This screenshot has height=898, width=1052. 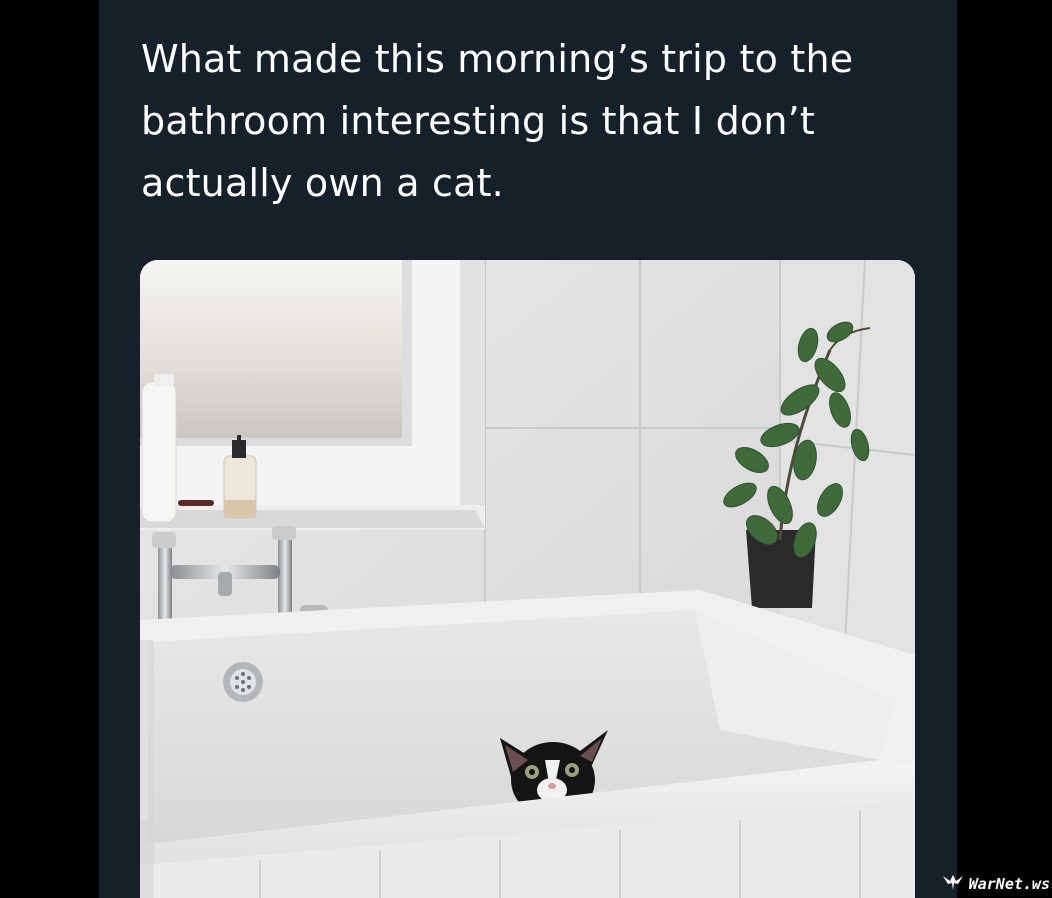 What do you see at coordinates (953, 884) in the screenshot?
I see `eagle-icon` at bounding box center [953, 884].